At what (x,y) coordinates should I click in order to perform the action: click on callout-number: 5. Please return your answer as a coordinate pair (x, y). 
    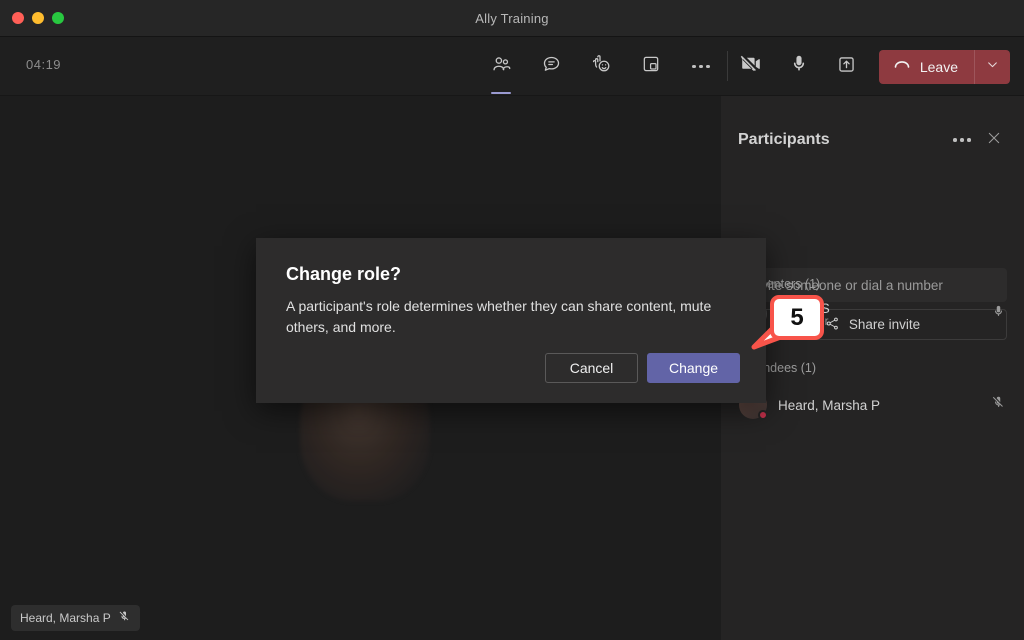
    Looking at the image, I should click on (797, 317).